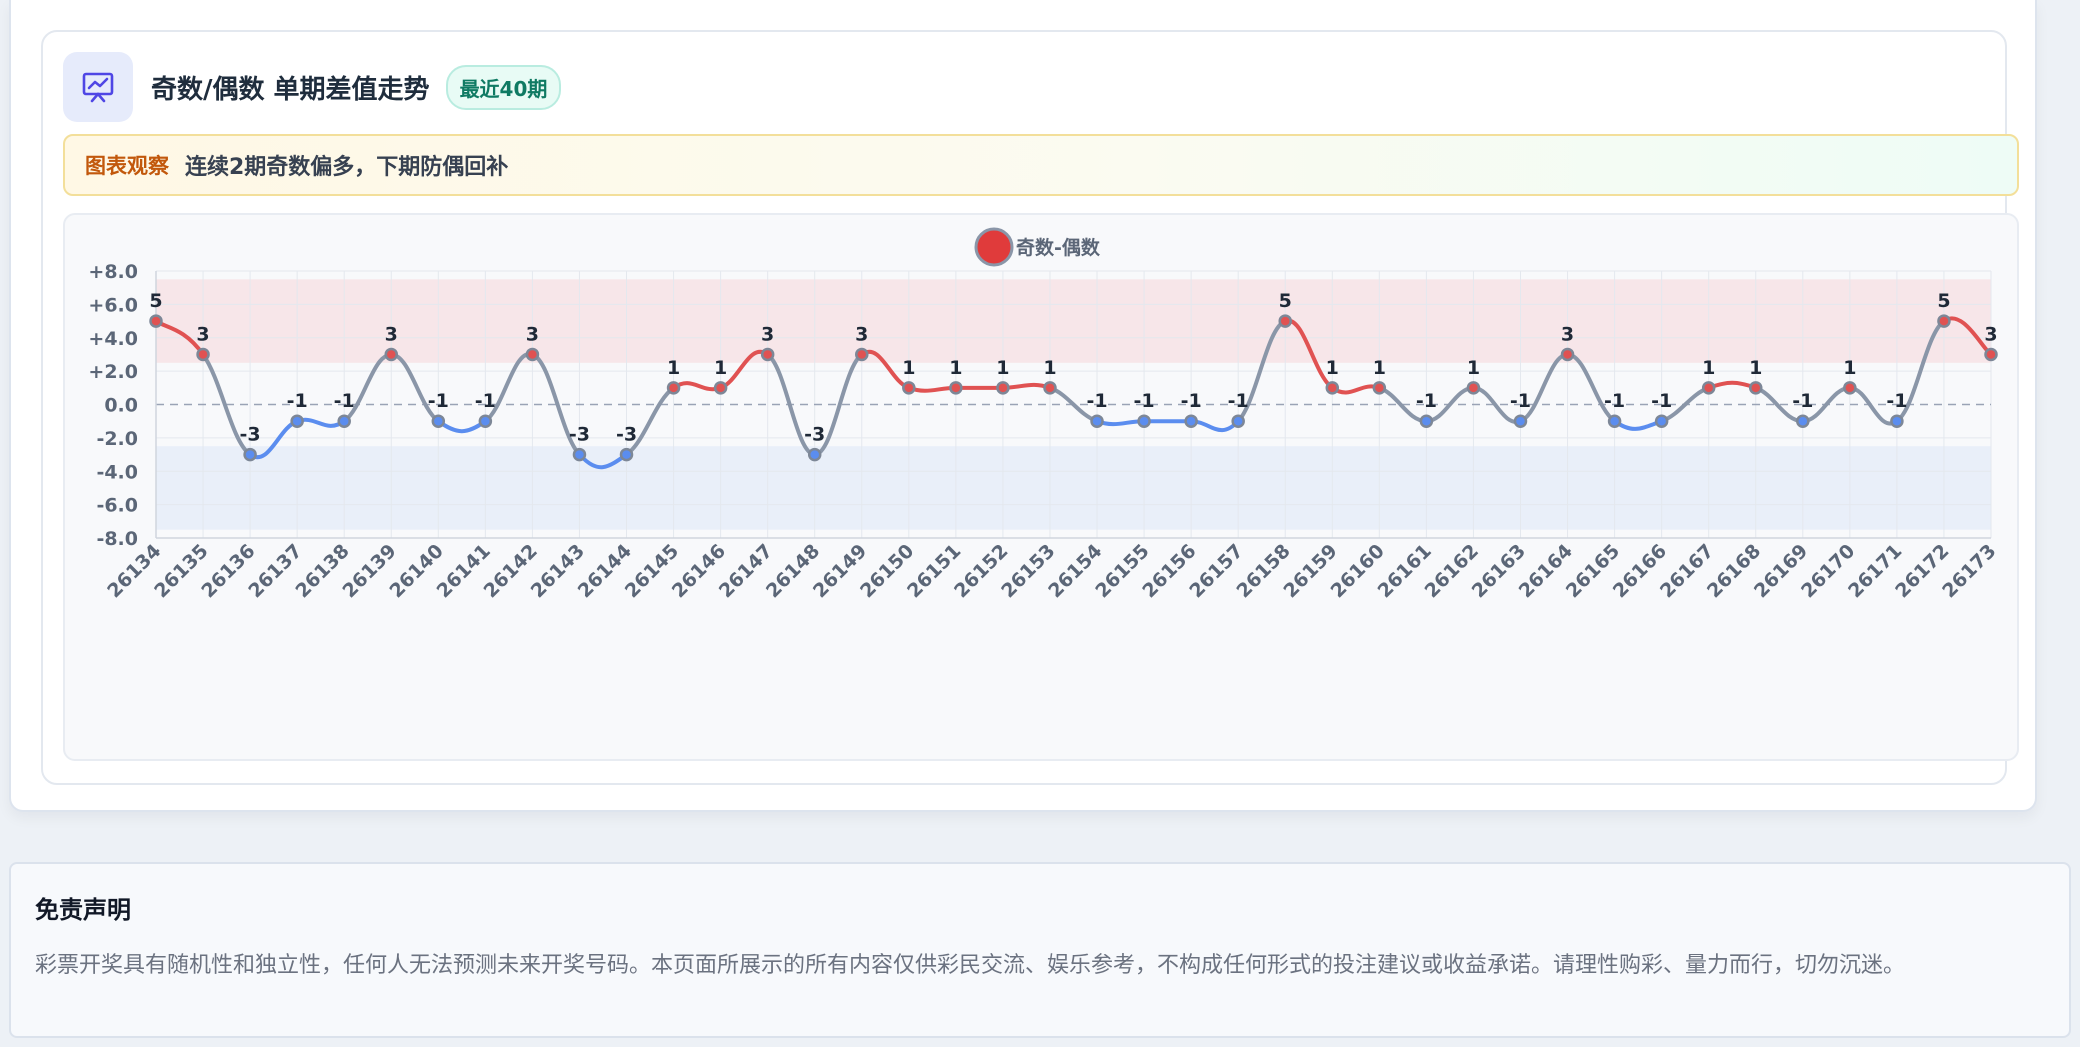 The width and height of the screenshot is (2080, 1047). What do you see at coordinates (503, 87) in the screenshot?
I see `period-badge: 最近40期` at bounding box center [503, 87].